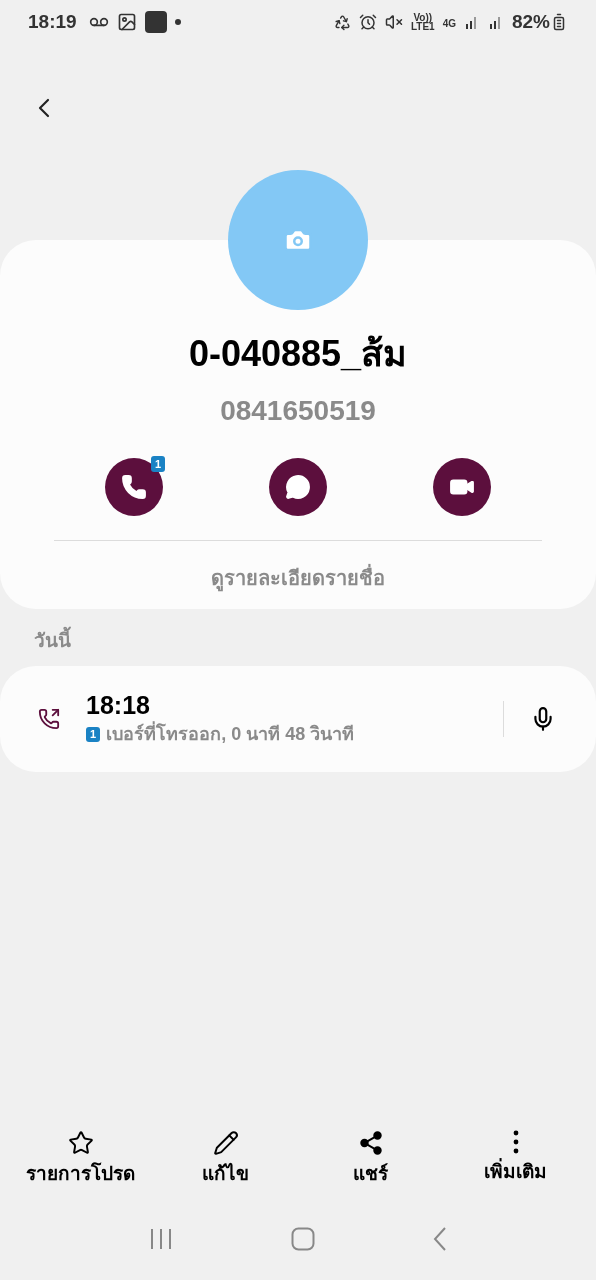 This screenshot has height=1280, width=596. Describe the element at coordinates (303, 1239) in the screenshot. I see `home-button` at that location.